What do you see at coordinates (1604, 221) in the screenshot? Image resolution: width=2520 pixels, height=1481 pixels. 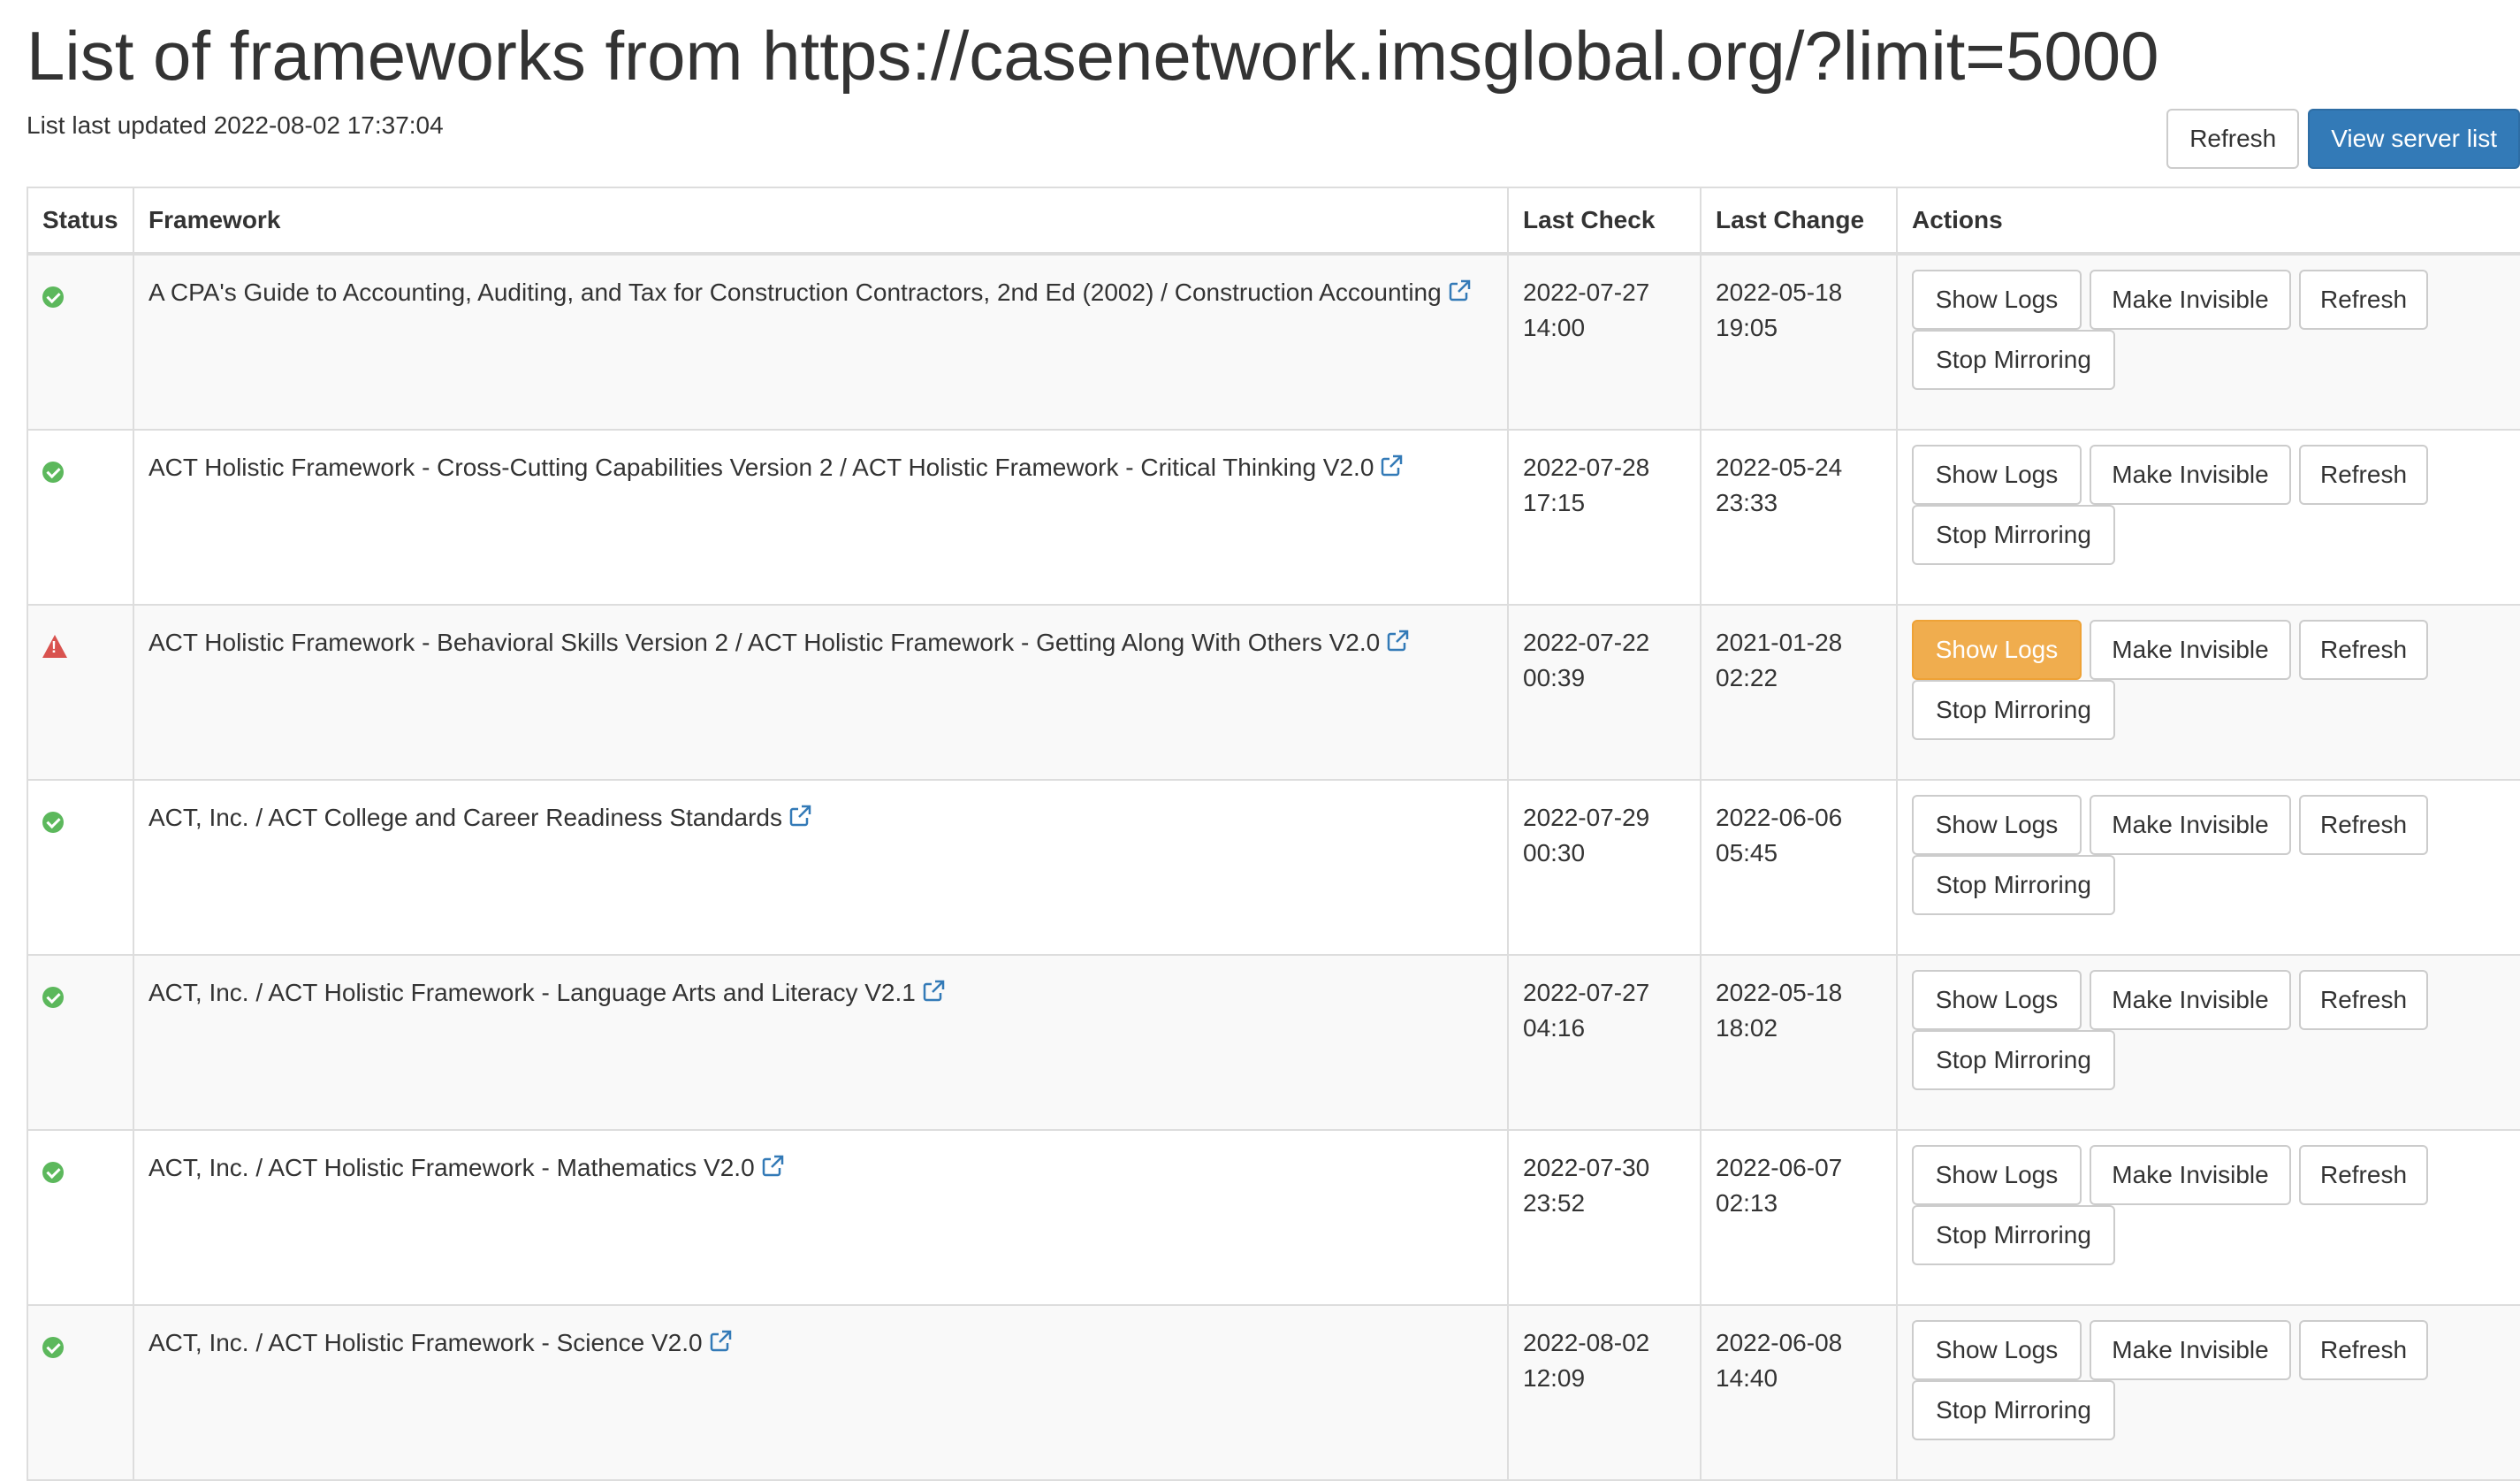 I see `column-header-last-check: Last Check` at bounding box center [1604, 221].